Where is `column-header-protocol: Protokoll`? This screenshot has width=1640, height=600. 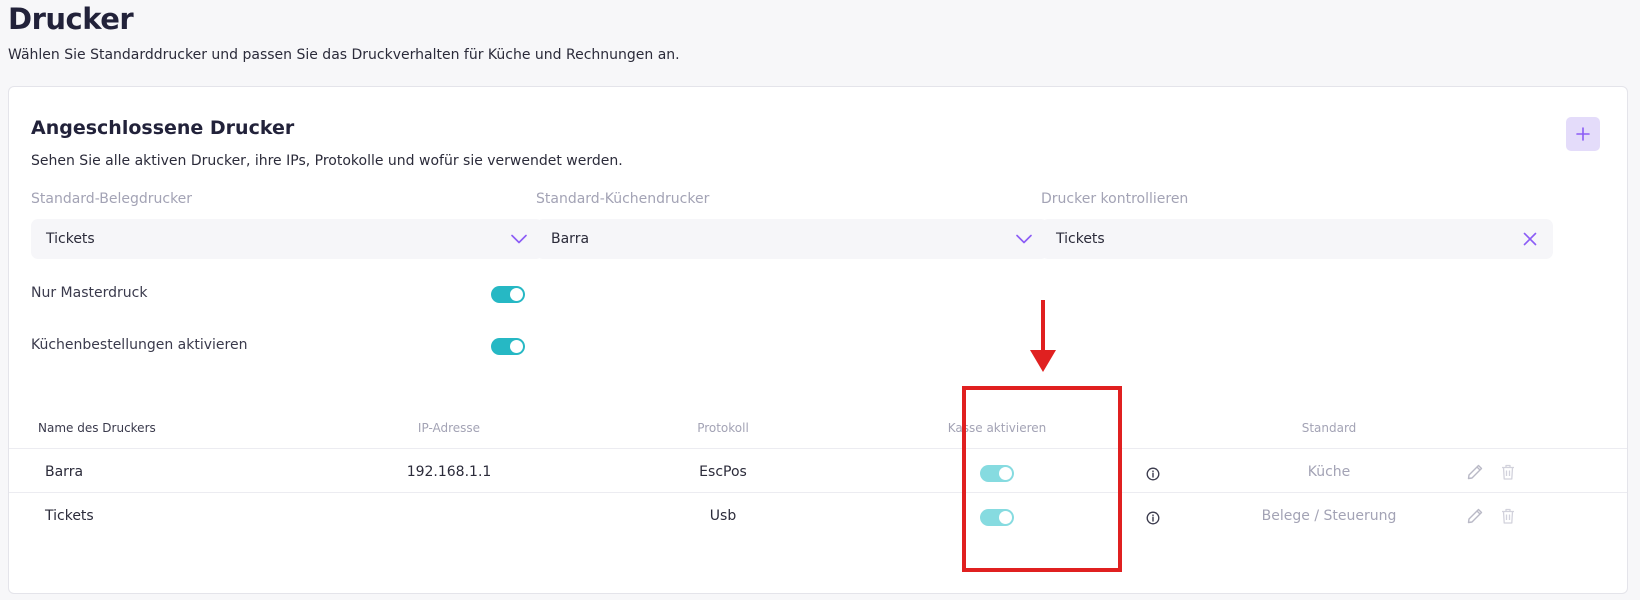 column-header-protocol: Protokoll is located at coordinates (723, 428).